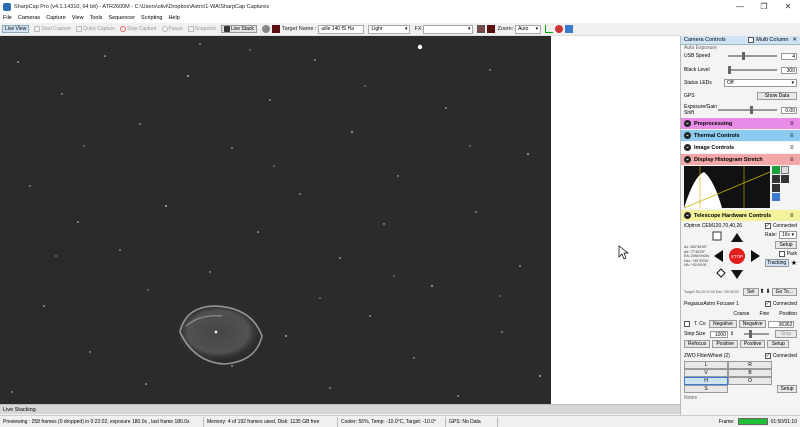 This screenshot has width=800, height=427. I want to click on step-size-value: 1000, so click(719, 334).